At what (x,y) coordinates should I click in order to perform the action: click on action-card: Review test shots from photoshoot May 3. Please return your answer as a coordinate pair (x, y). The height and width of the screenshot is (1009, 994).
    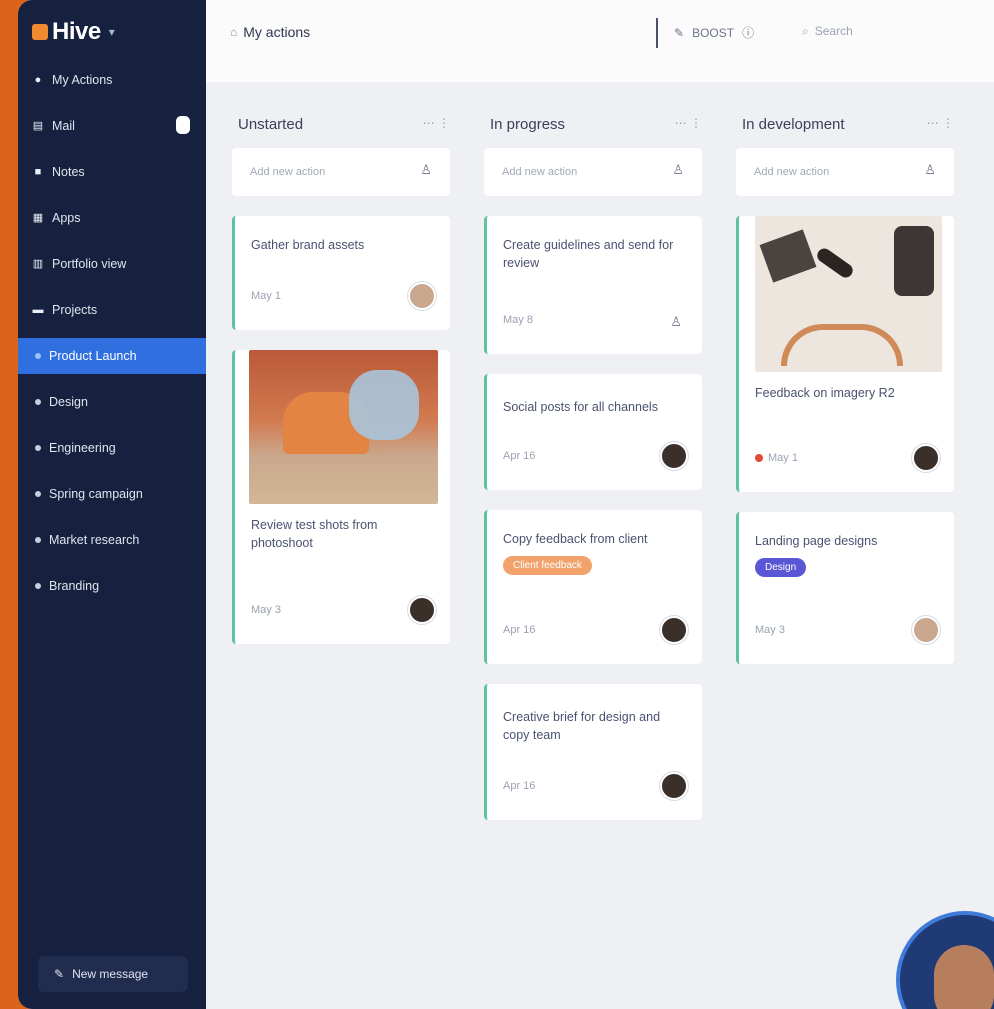
    Looking at the image, I should click on (341, 497).